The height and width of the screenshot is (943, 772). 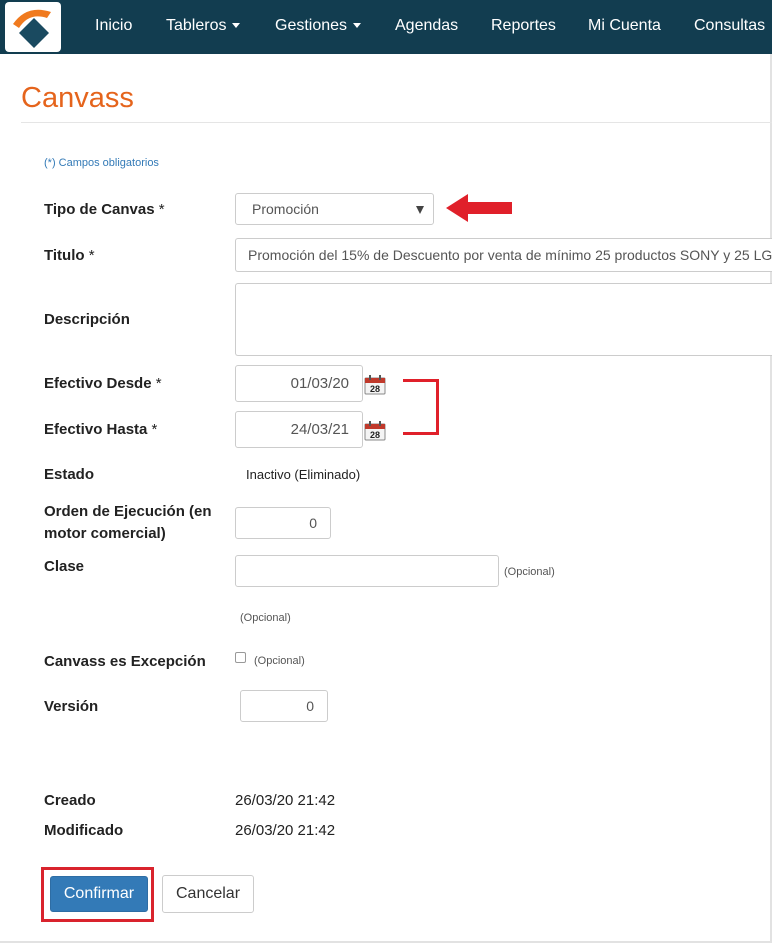 What do you see at coordinates (101, 429) in the screenshot?
I see `efectivo-hasta-label: Efectivo Hasta *` at bounding box center [101, 429].